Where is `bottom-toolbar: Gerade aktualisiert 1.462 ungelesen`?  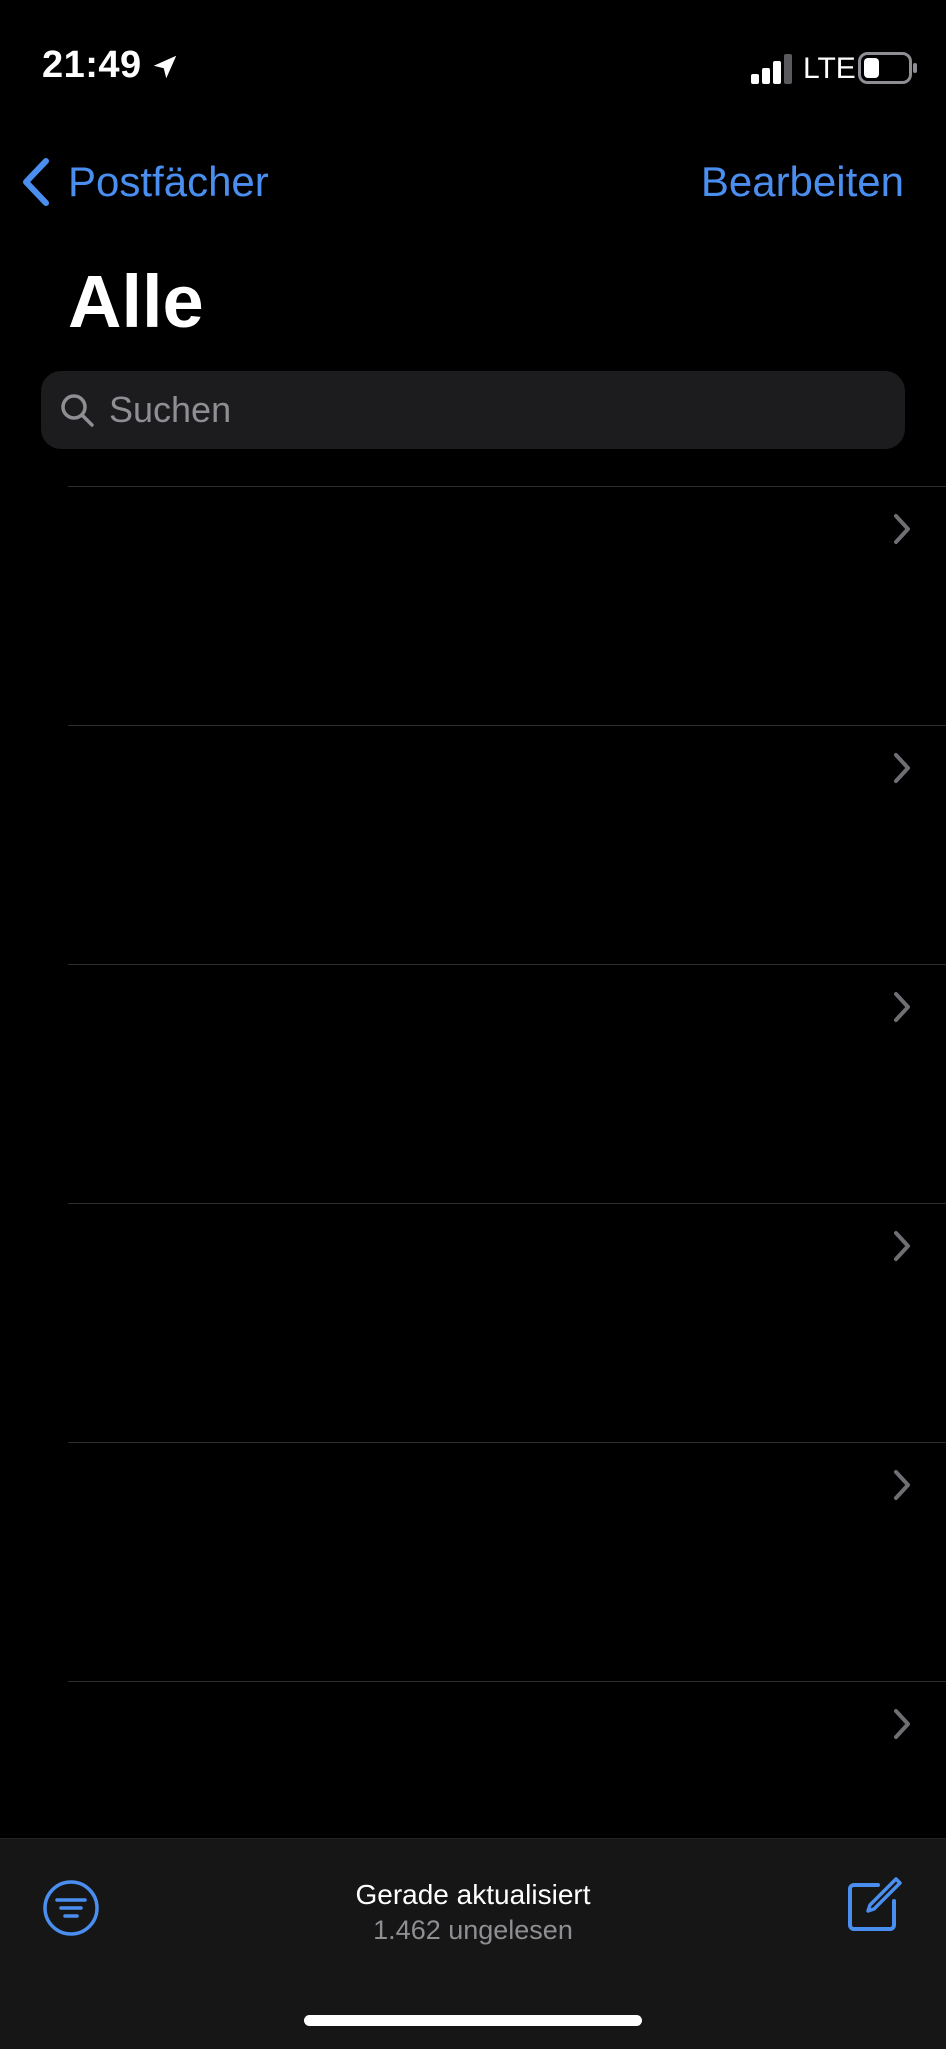 bottom-toolbar: Gerade aktualisiert 1.462 ungelesen is located at coordinates (473, 1943).